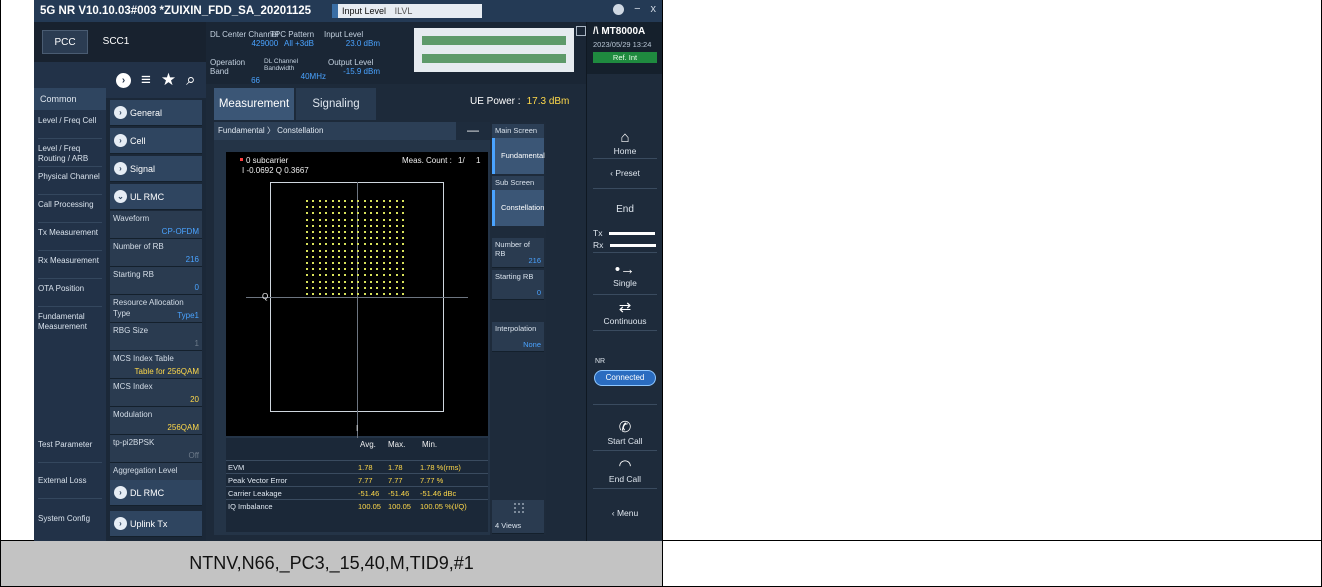 This screenshot has width=1322, height=587. Describe the element at coordinates (70, 289) in the screenshot. I see `nav-ota-position: OTA Position` at that location.